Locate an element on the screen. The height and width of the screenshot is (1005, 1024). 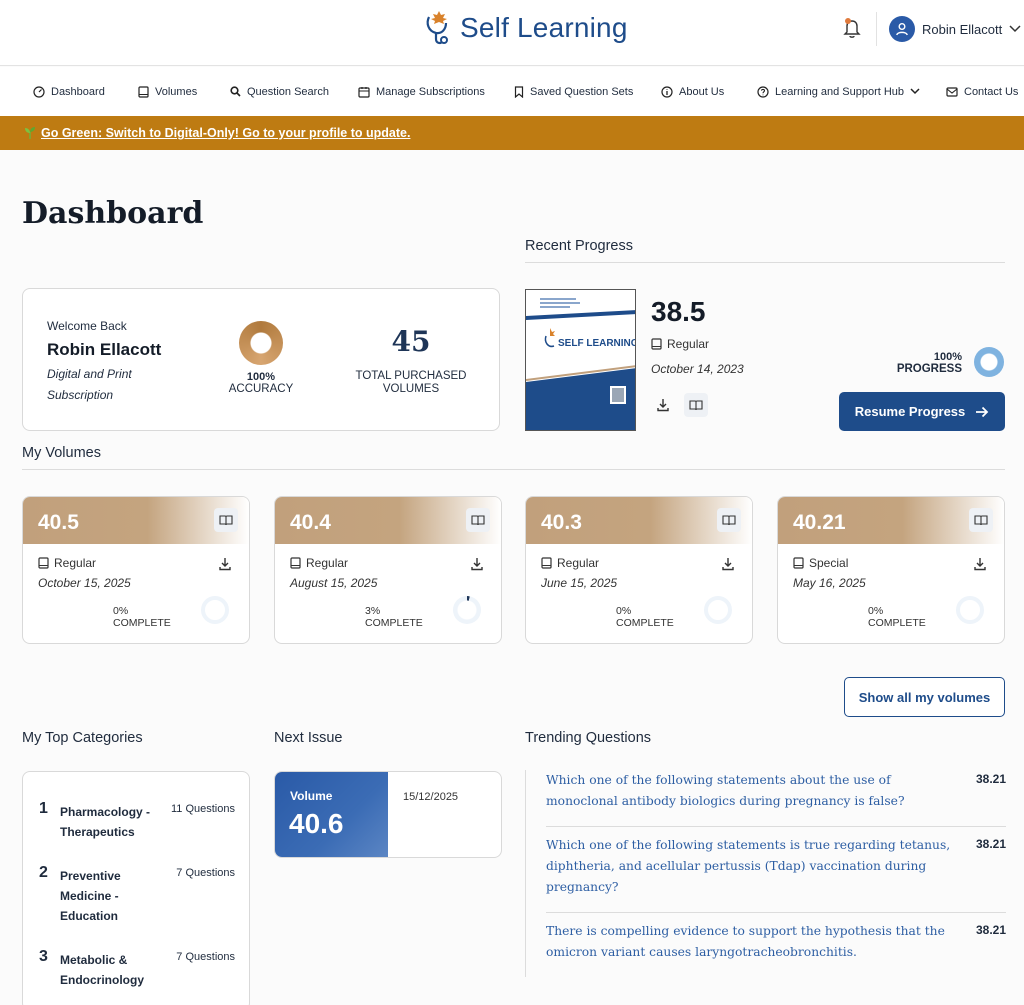
nav-label: Learning and Support Hub is located at coordinates (840, 91).